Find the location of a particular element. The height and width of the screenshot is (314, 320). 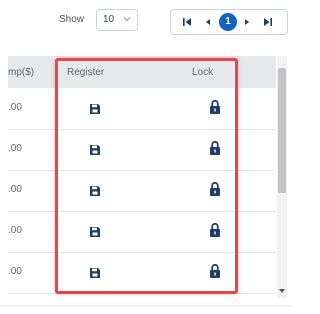

page-size-value: 10 is located at coordinates (109, 19).